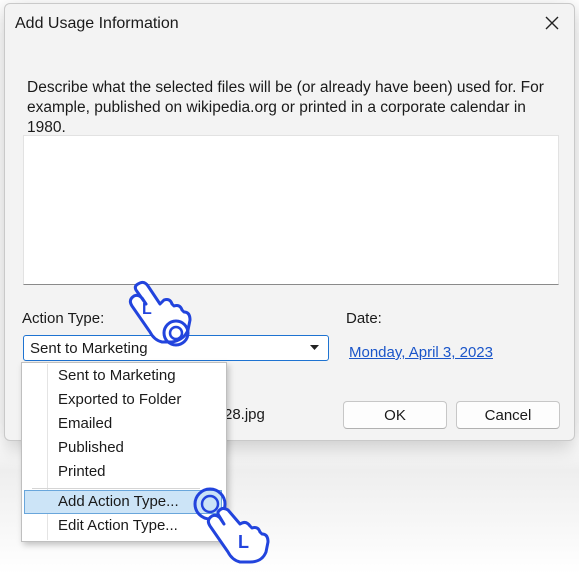 Image resolution: width=579 pixels, height=574 pixels. Describe the element at coordinates (63, 318) in the screenshot. I see `action-type-label: Action Type:` at that location.